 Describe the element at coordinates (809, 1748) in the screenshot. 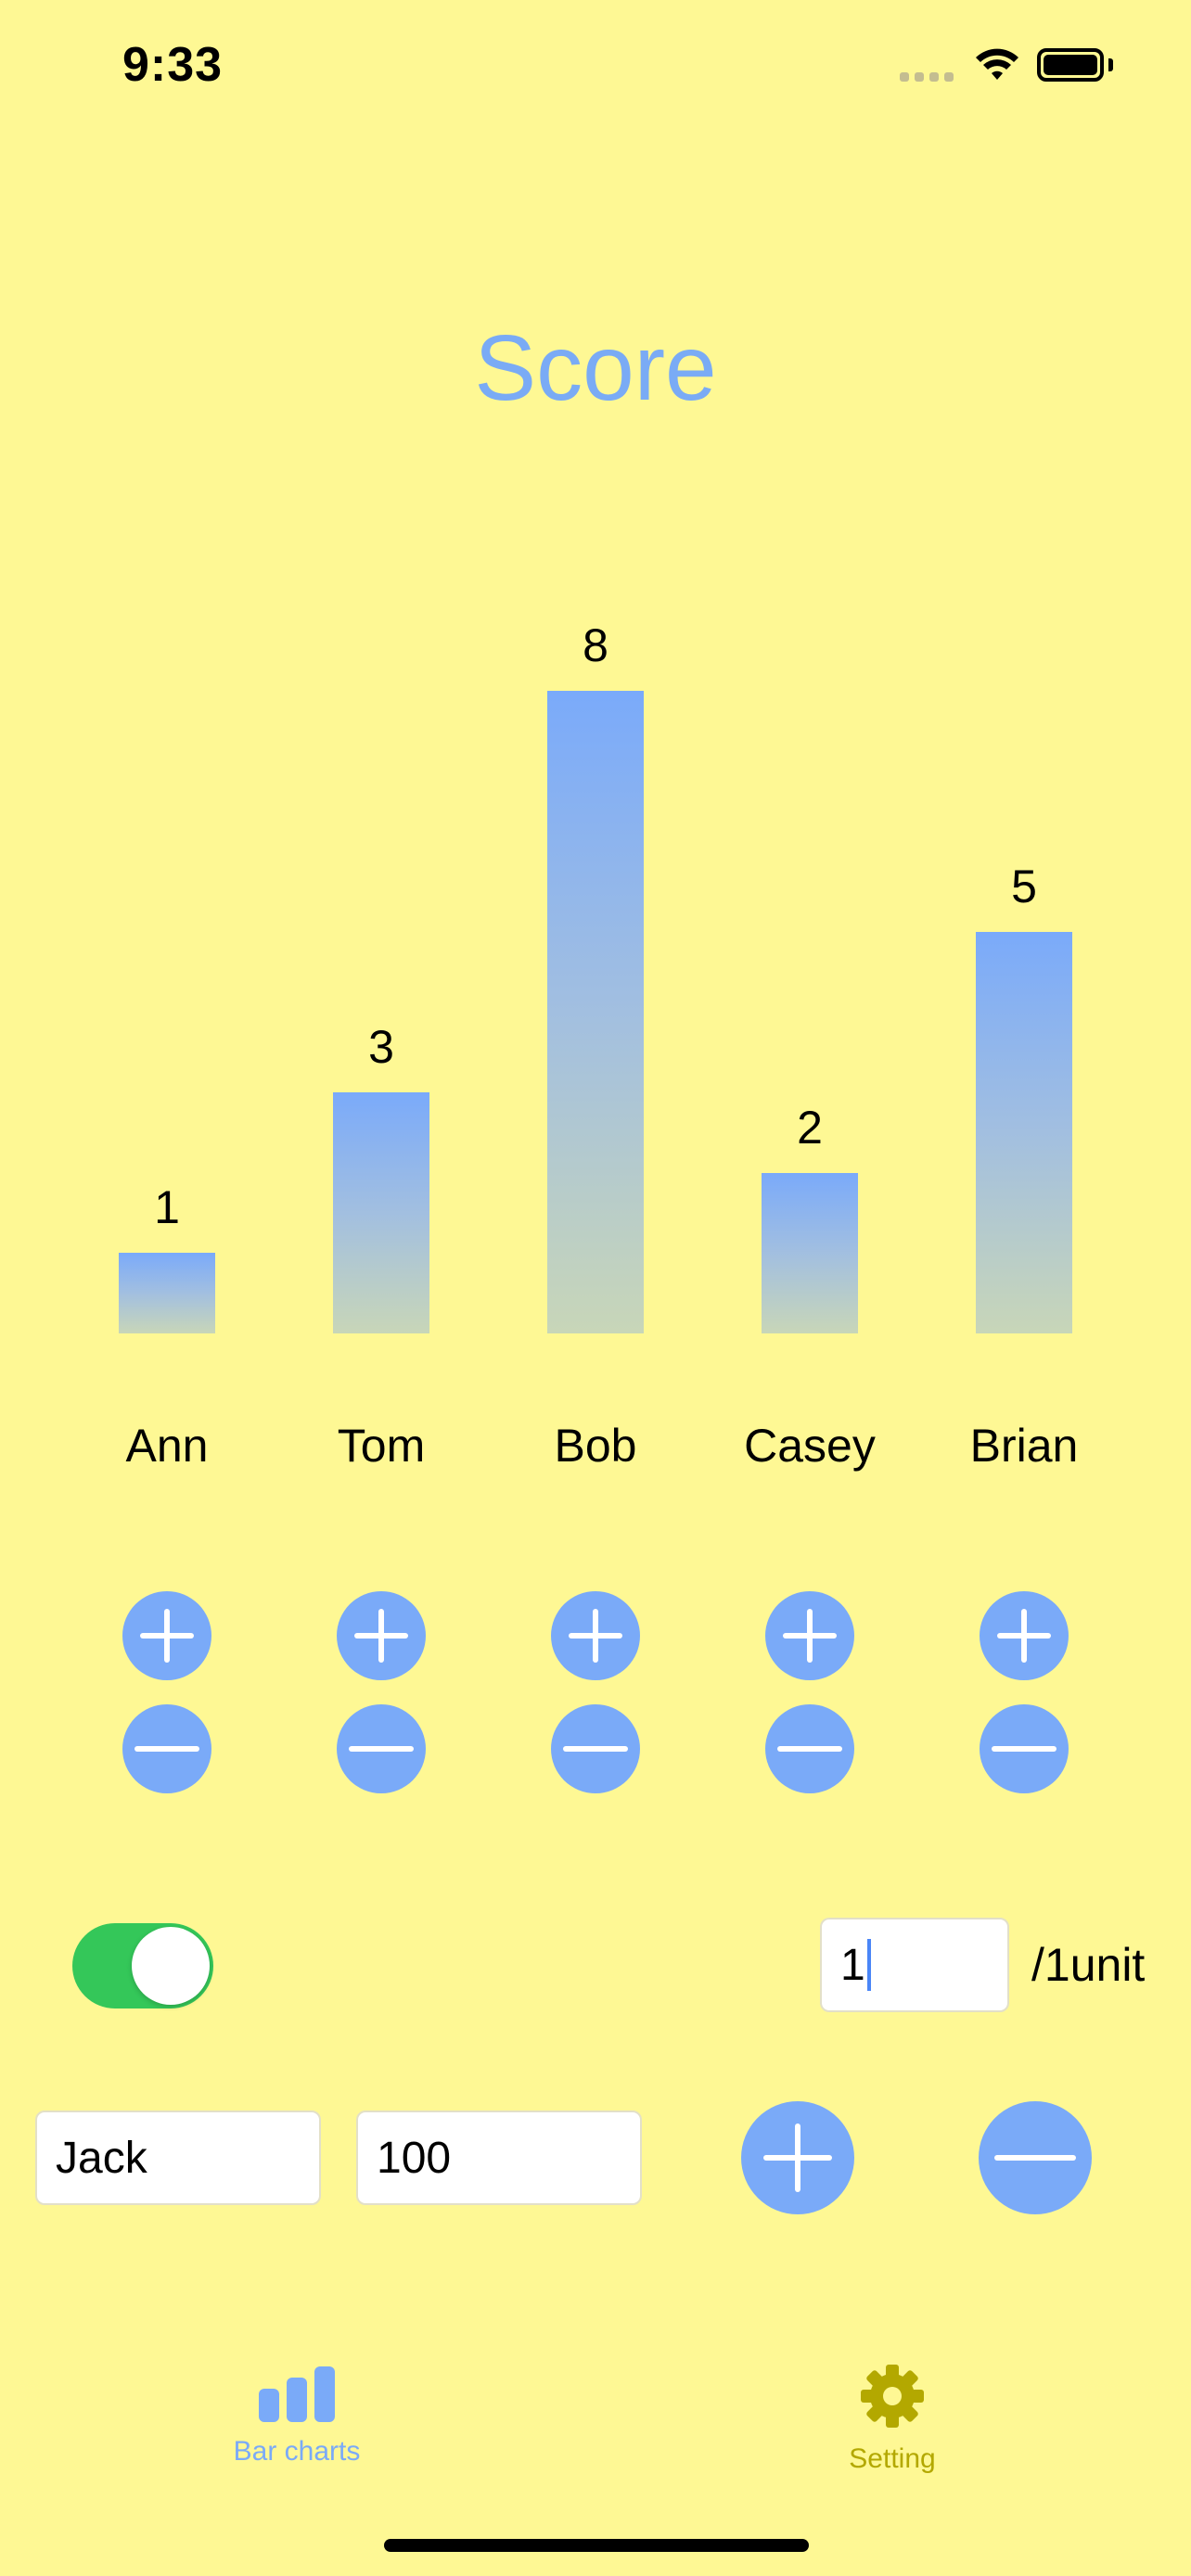

I see `decrement-casey-button` at that location.